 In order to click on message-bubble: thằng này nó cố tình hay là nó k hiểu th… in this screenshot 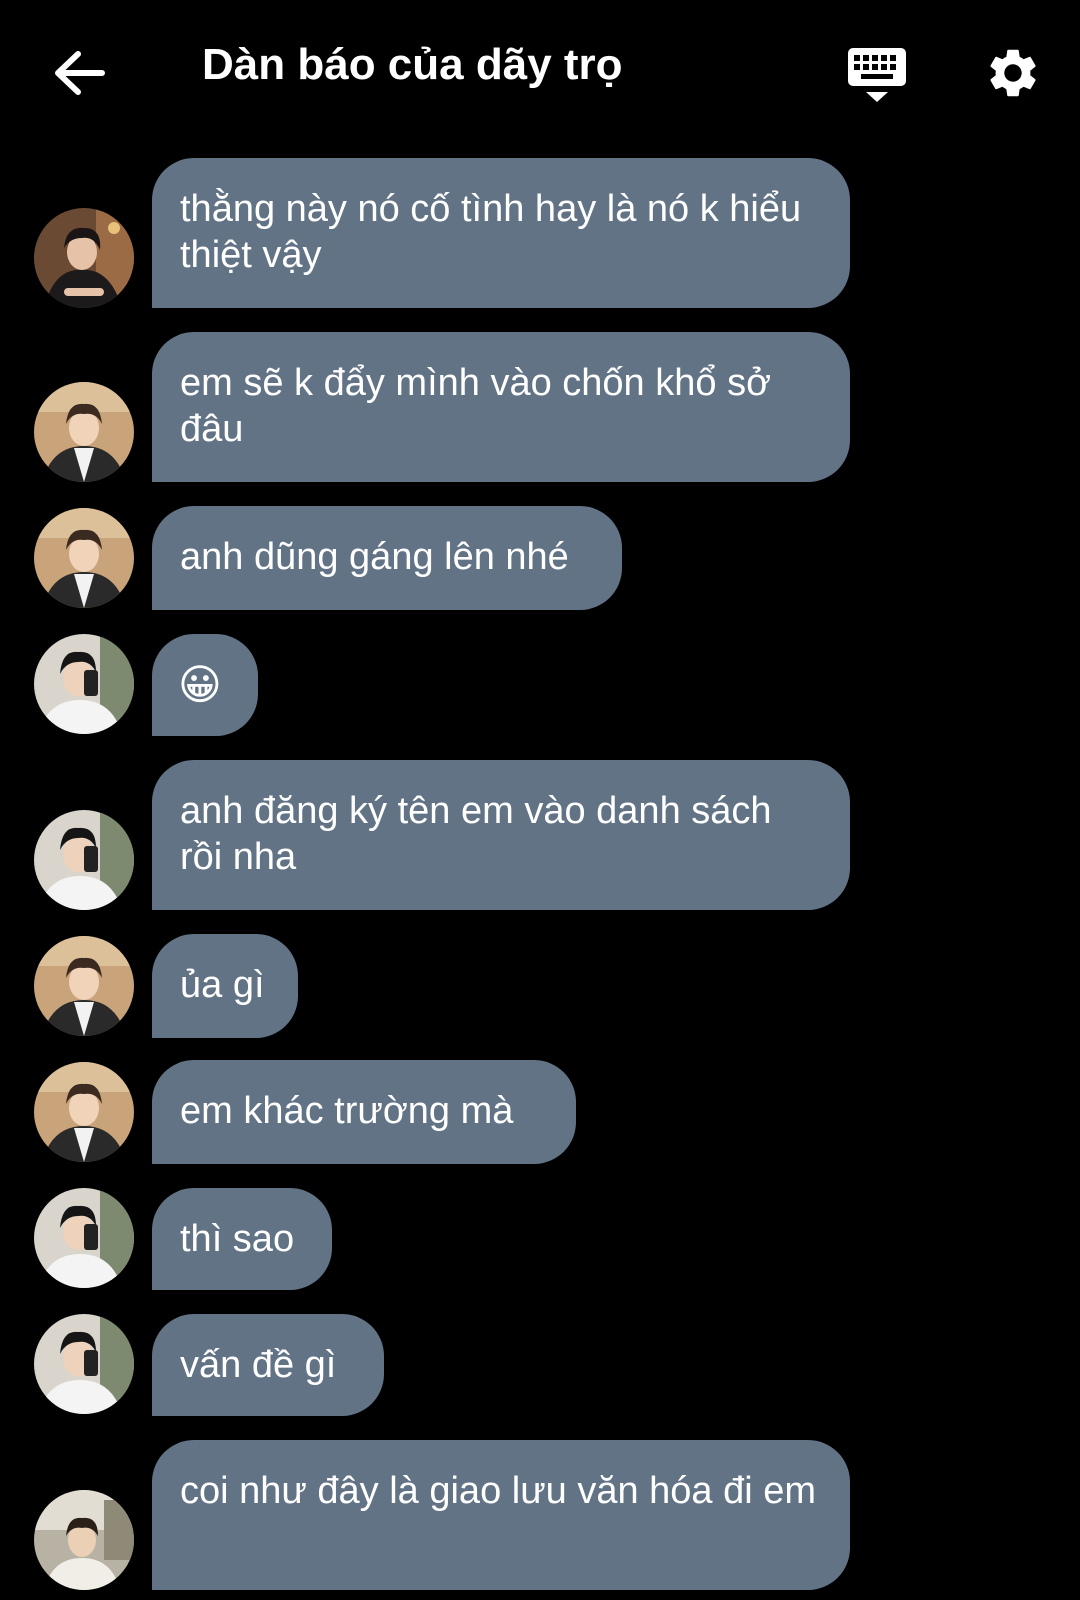, I will do `click(501, 233)`.